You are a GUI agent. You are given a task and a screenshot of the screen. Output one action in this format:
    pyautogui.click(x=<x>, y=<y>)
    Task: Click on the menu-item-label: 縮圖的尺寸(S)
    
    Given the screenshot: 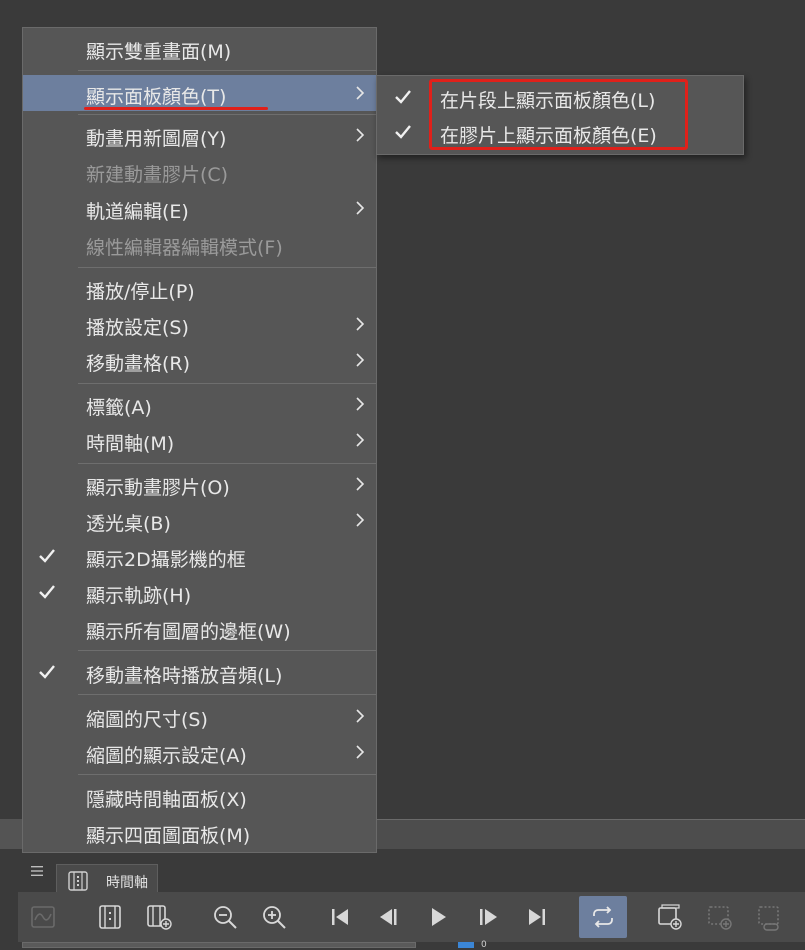 What is the action you would take?
    pyautogui.click(x=147, y=720)
    